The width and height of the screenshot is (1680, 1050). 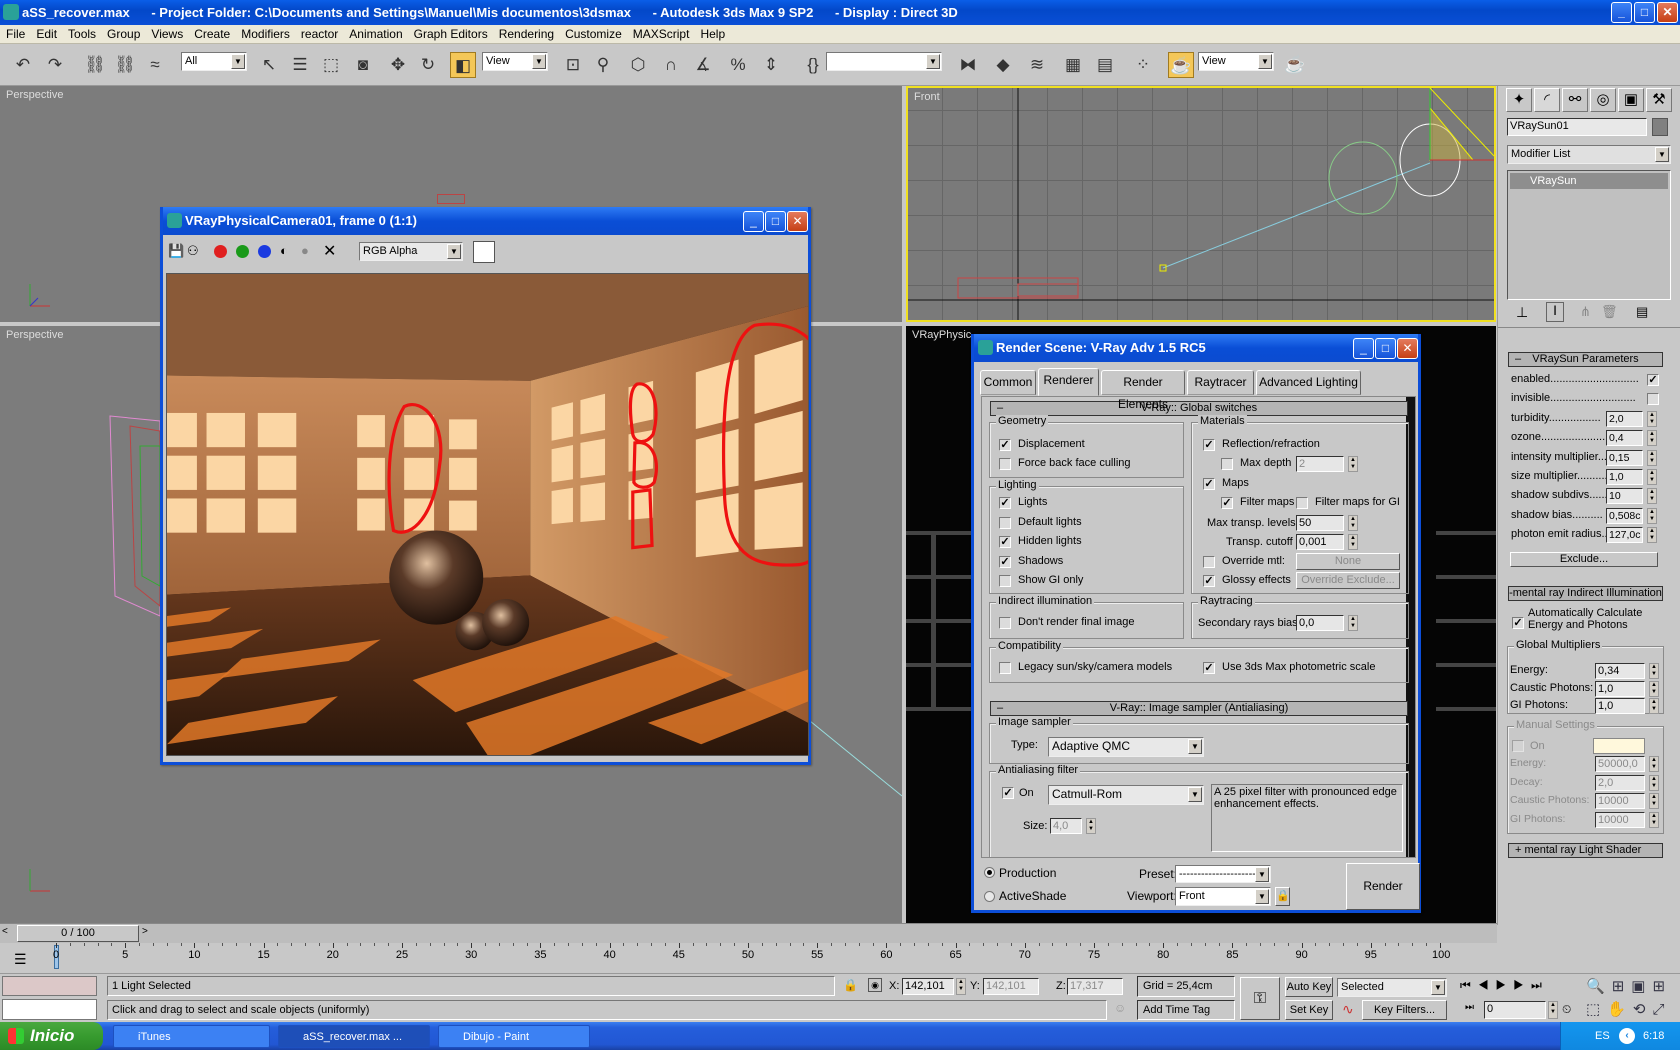 What do you see at coordinates (1620, 671) in the screenshot?
I see `gm-field: 0,34` at bounding box center [1620, 671].